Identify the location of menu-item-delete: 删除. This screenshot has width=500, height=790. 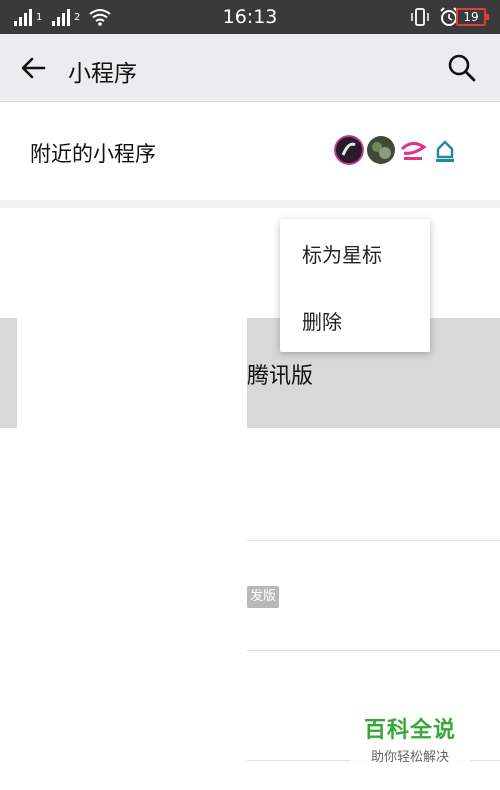
(322, 320).